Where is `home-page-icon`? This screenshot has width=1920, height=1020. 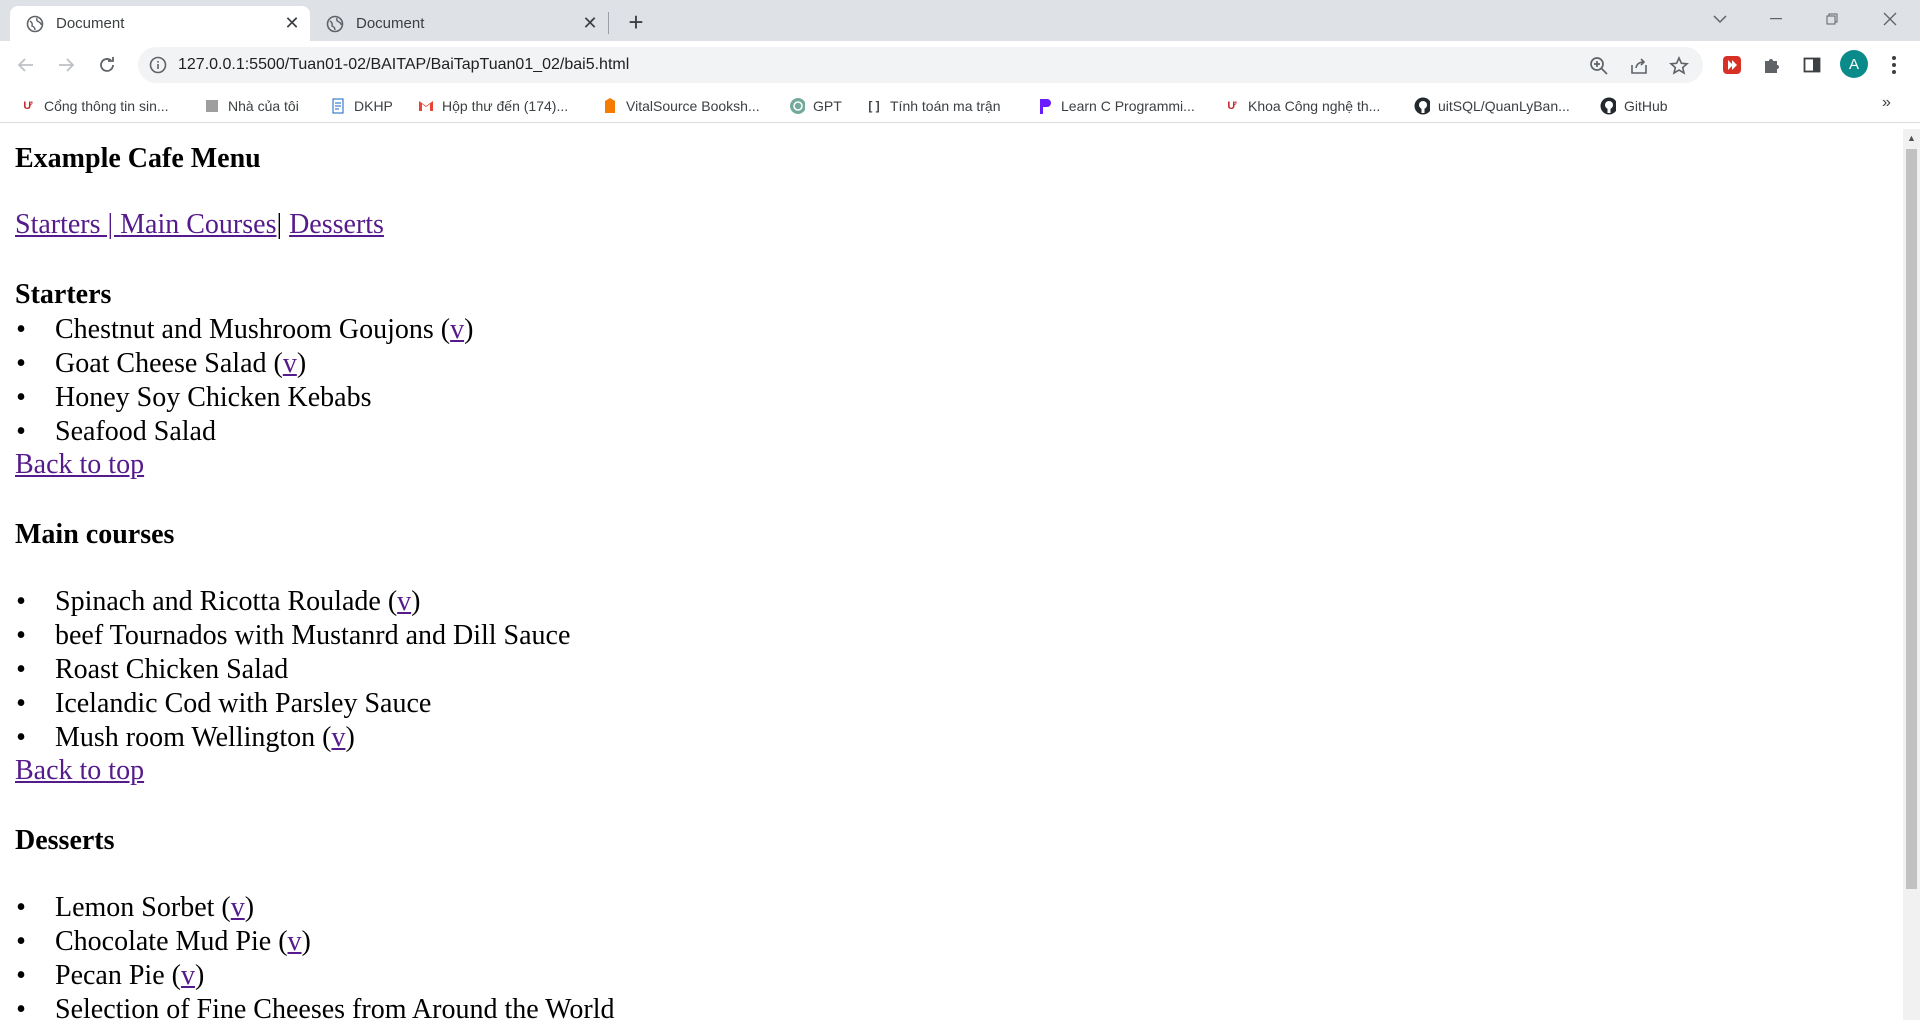 home-page-icon is located at coordinates (212, 106).